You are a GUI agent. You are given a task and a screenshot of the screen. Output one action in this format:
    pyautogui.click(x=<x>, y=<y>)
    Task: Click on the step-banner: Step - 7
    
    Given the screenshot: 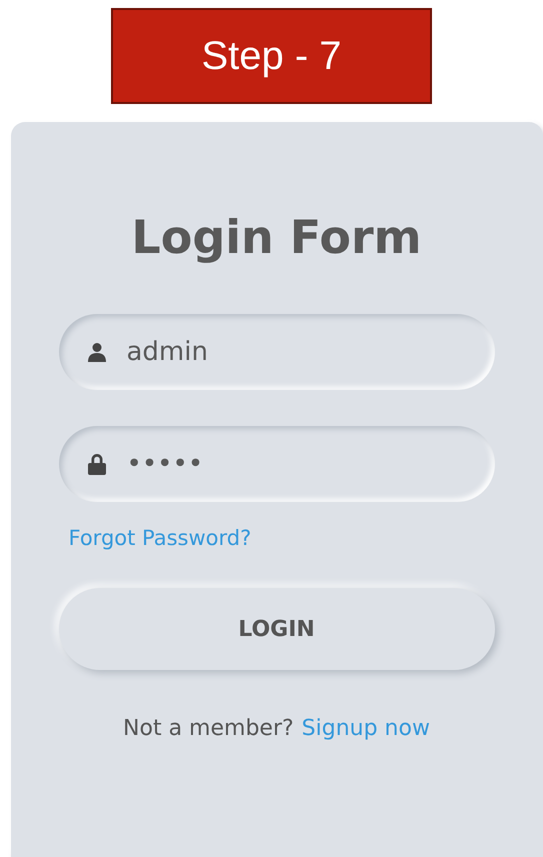 What is the action you would take?
    pyautogui.click(x=271, y=56)
    